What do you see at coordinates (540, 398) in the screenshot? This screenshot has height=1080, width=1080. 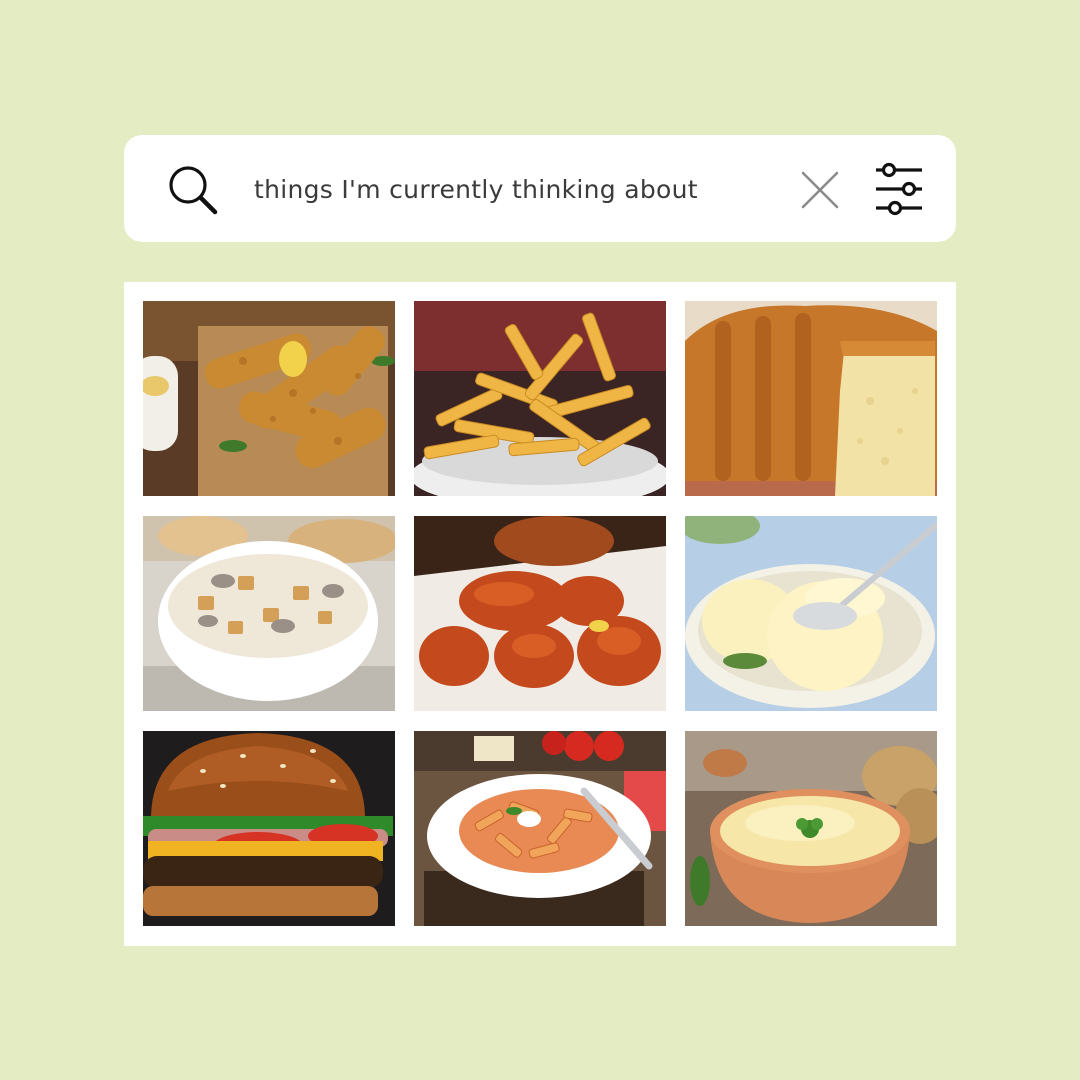 I see `french-fries-image` at bounding box center [540, 398].